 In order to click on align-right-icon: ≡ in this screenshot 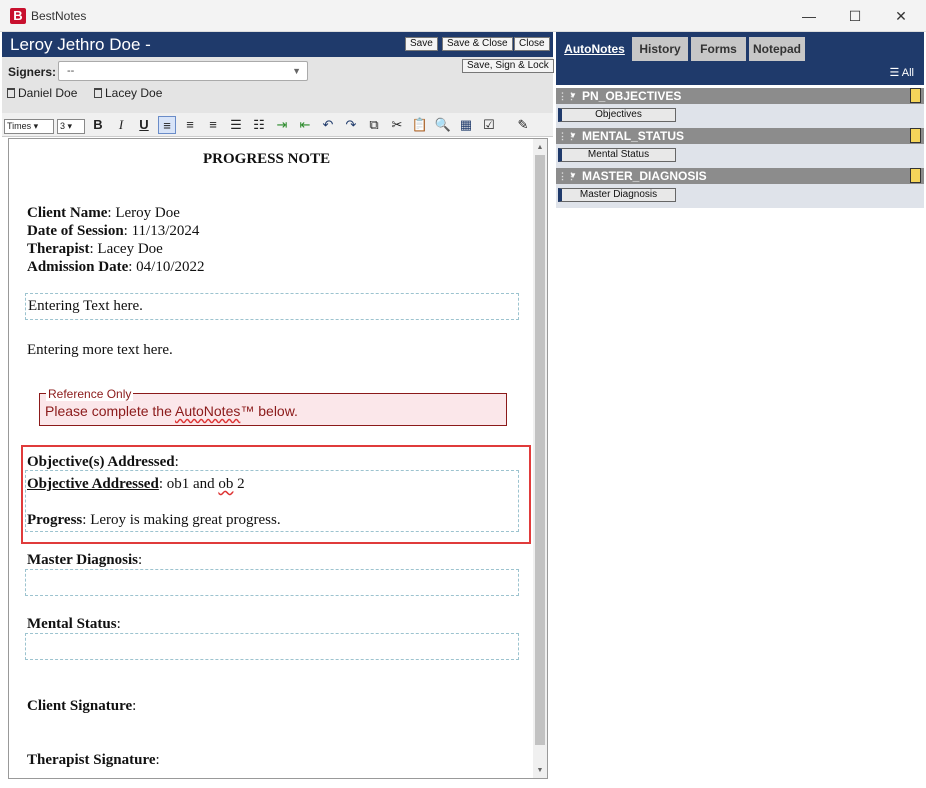, I will do `click(213, 125)`.